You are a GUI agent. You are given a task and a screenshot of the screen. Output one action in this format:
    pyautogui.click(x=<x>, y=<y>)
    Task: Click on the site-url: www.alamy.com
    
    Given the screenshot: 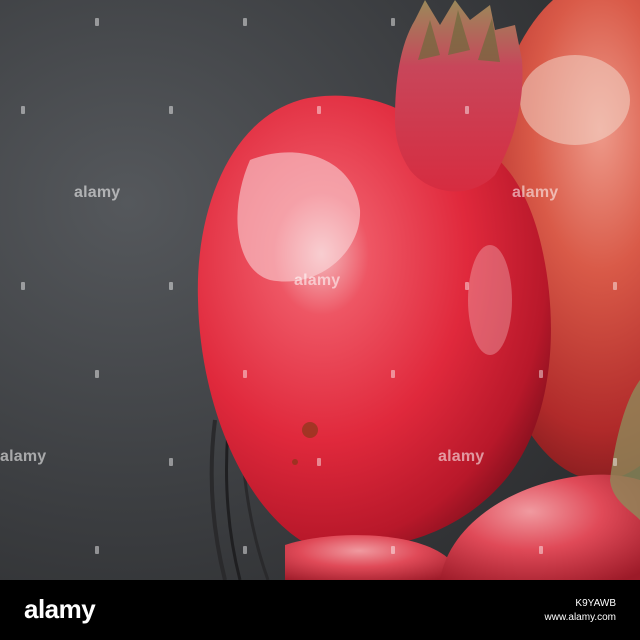 What is the action you would take?
    pyautogui.click(x=580, y=617)
    